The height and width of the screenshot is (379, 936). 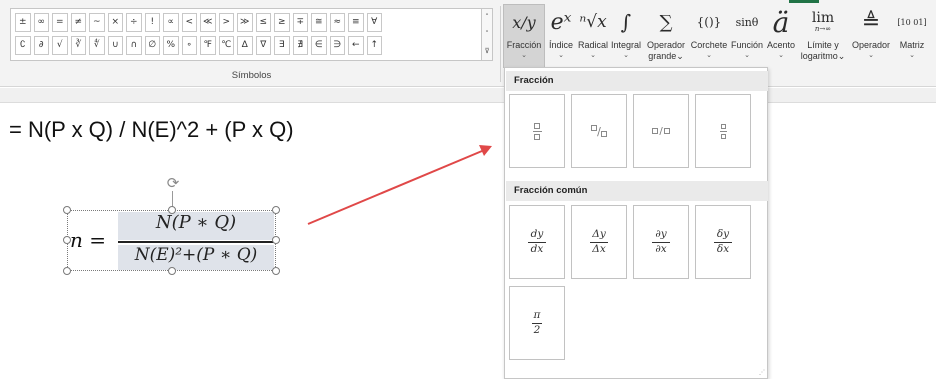 I want to click on symbol-factorial: !, so click(x=152, y=22).